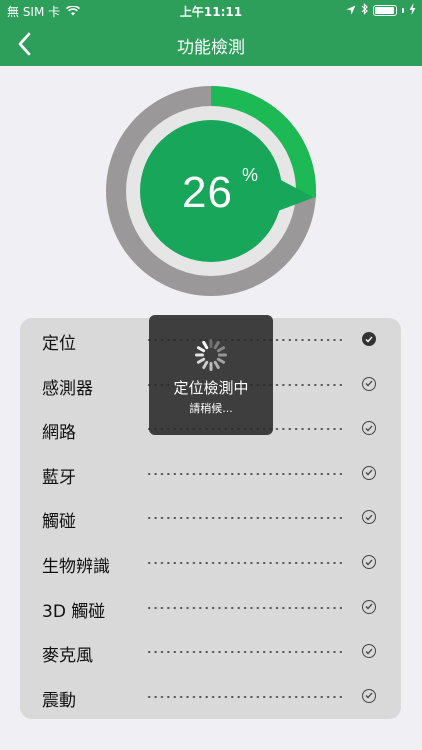  Describe the element at coordinates (211, 48) in the screenshot. I see `page-title: 功能檢測` at that location.